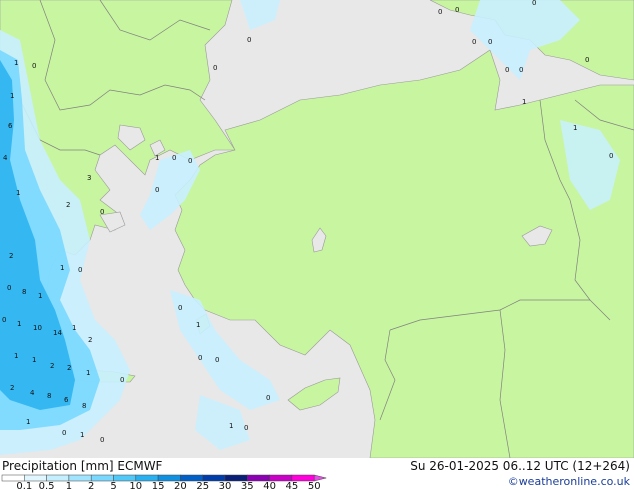  What do you see at coordinates (135, 485) in the screenshot?
I see `scale-label: 10` at bounding box center [135, 485].